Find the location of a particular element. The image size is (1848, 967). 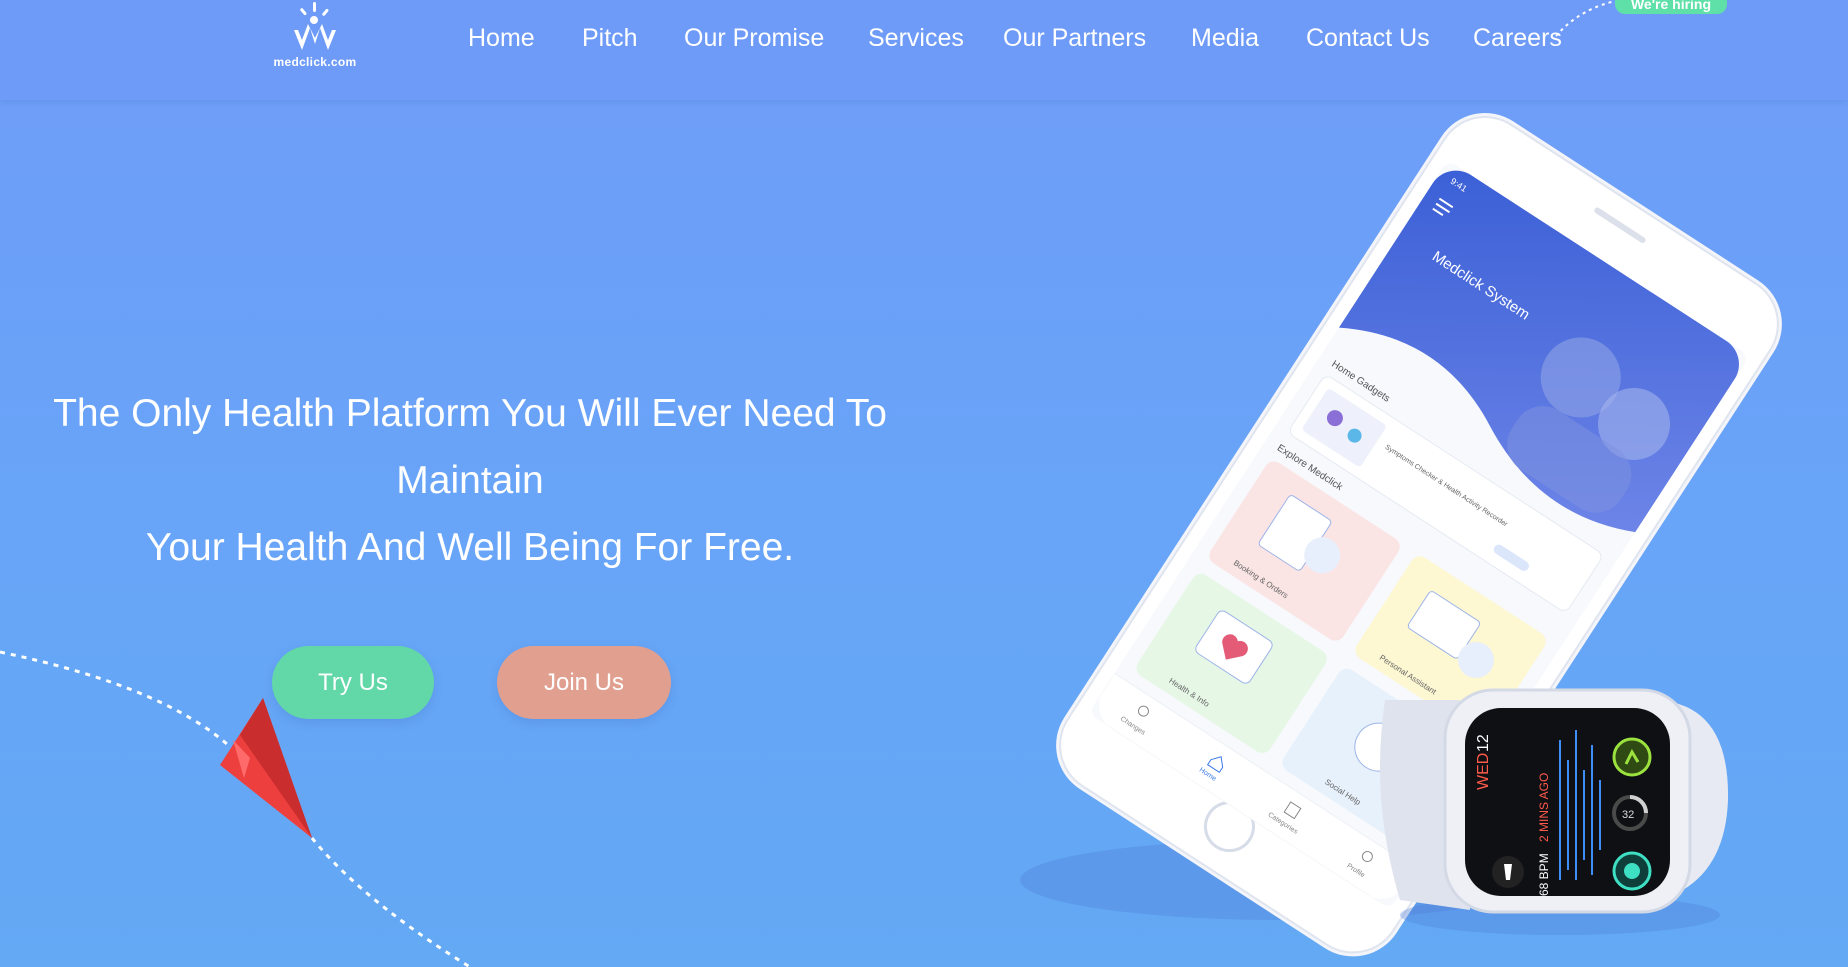

watch-date: 12 is located at coordinates (1483, 743).